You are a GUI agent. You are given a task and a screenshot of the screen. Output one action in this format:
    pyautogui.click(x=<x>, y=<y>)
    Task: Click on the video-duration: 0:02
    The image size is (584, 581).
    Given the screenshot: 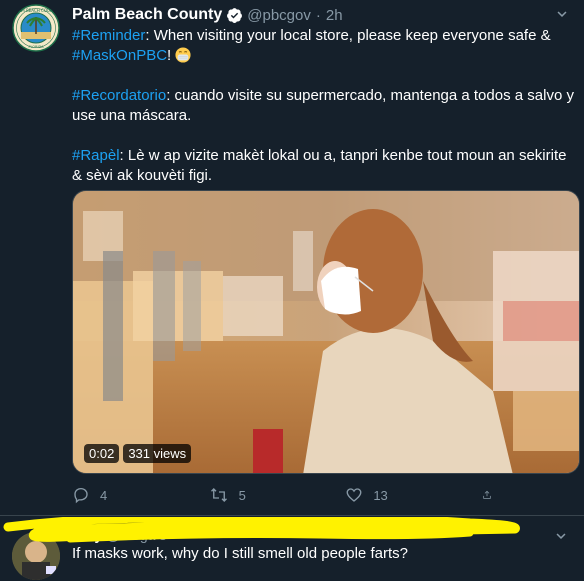 What is the action you would take?
    pyautogui.click(x=102, y=453)
    